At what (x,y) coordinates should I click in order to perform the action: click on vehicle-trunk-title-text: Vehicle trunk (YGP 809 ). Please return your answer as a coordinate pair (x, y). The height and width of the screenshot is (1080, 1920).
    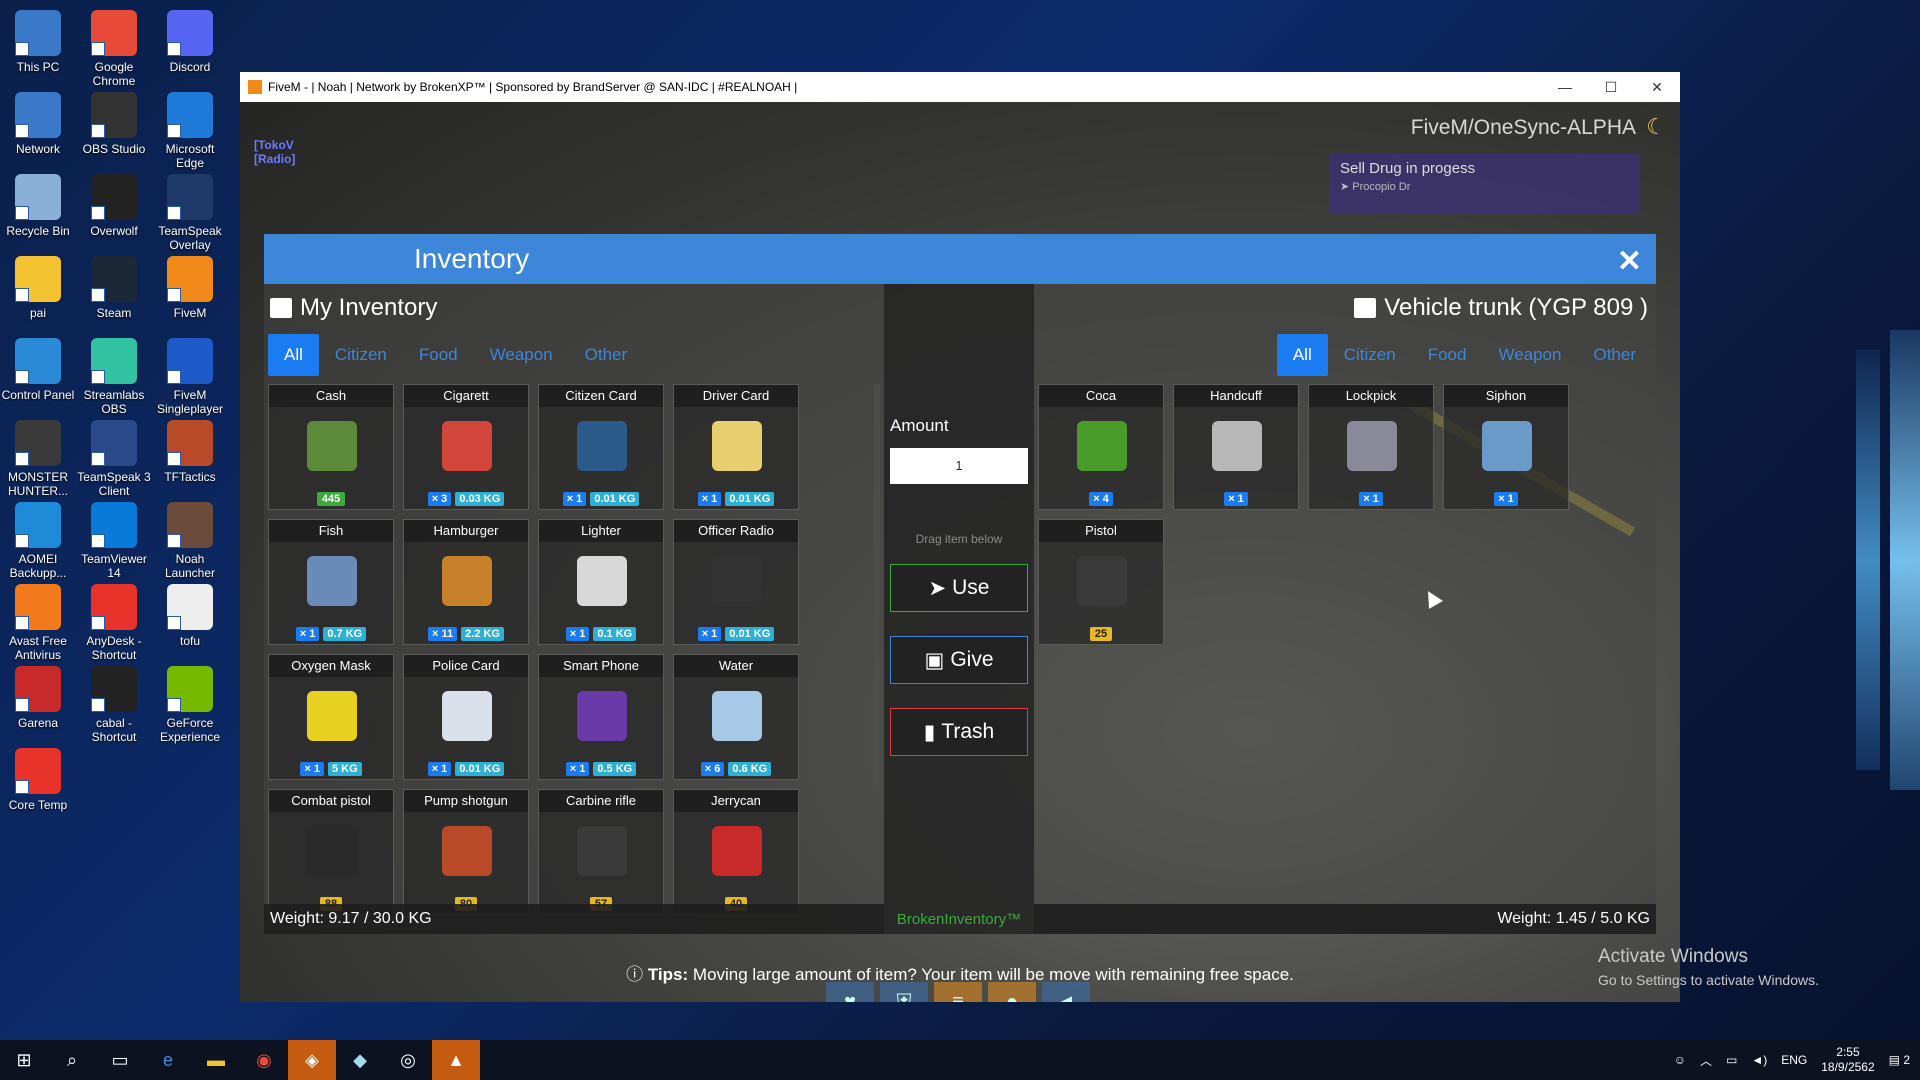
    Looking at the image, I should click on (1516, 307).